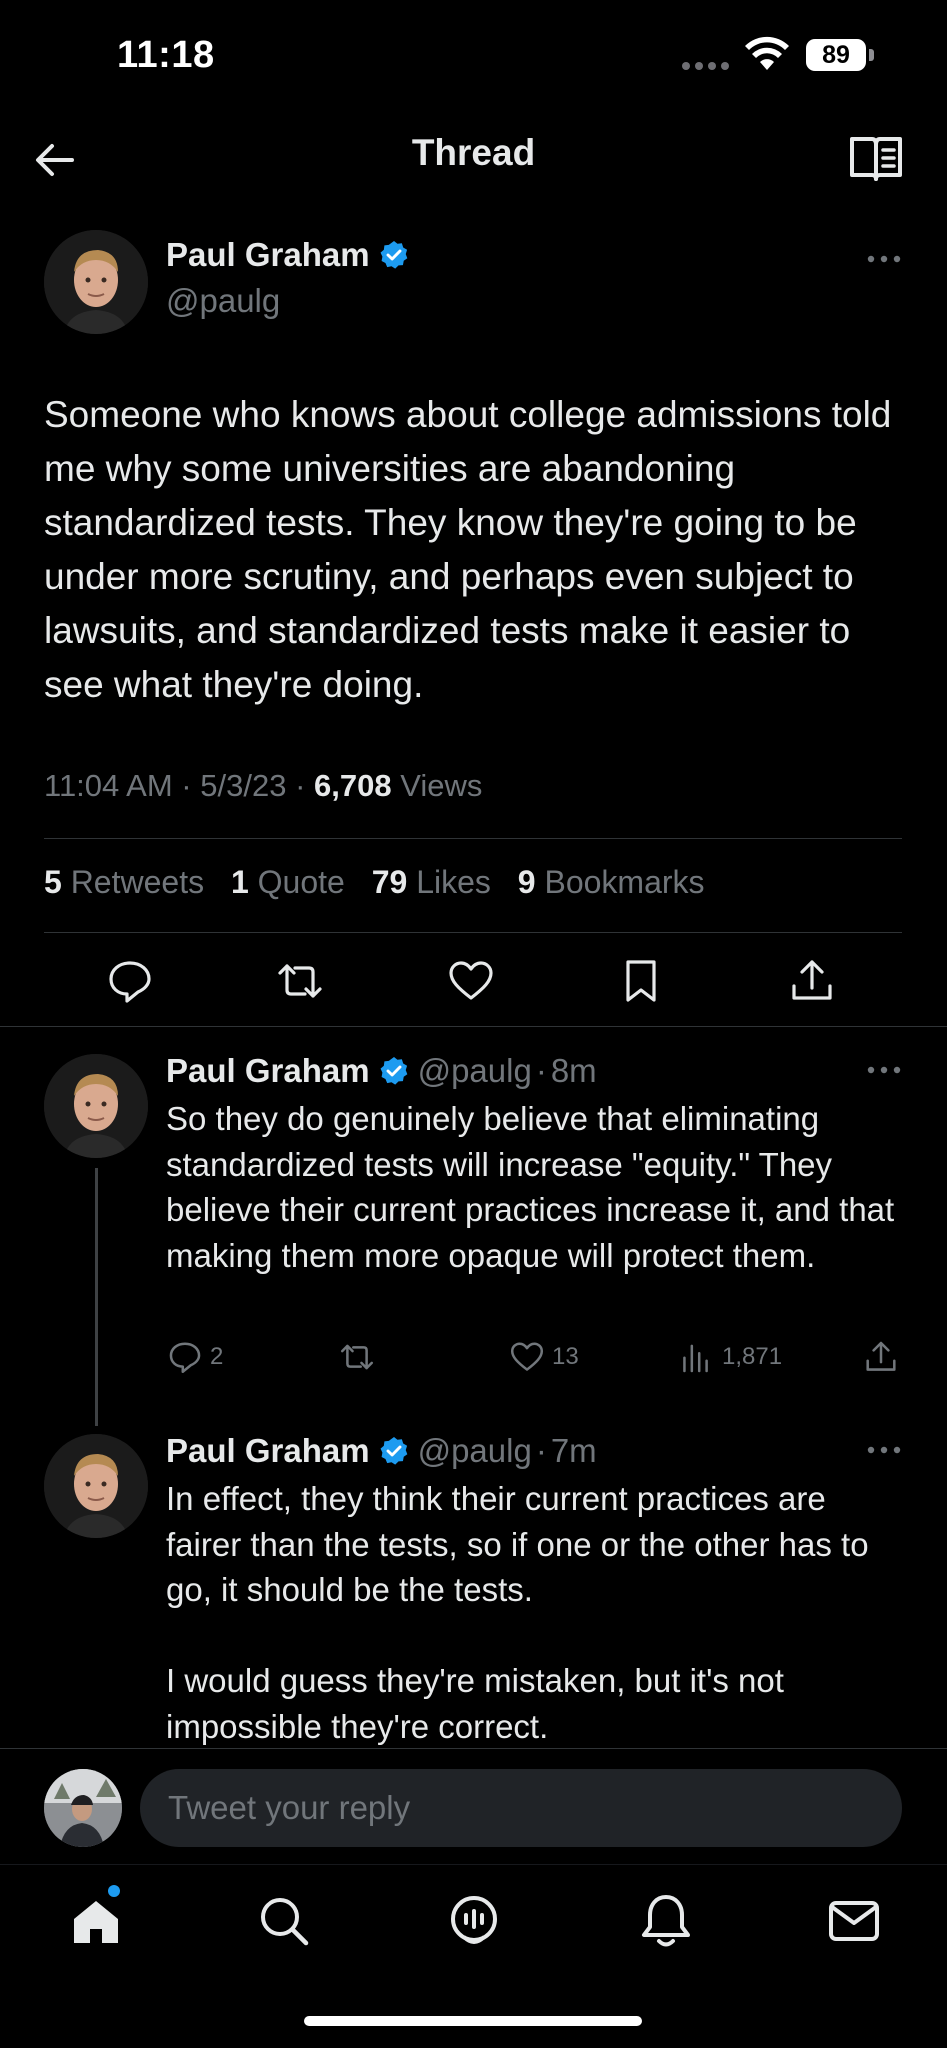 Image resolution: width=947 pixels, height=2048 pixels. What do you see at coordinates (83, 1808) in the screenshot?
I see `my-avatar` at bounding box center [83, 1808].